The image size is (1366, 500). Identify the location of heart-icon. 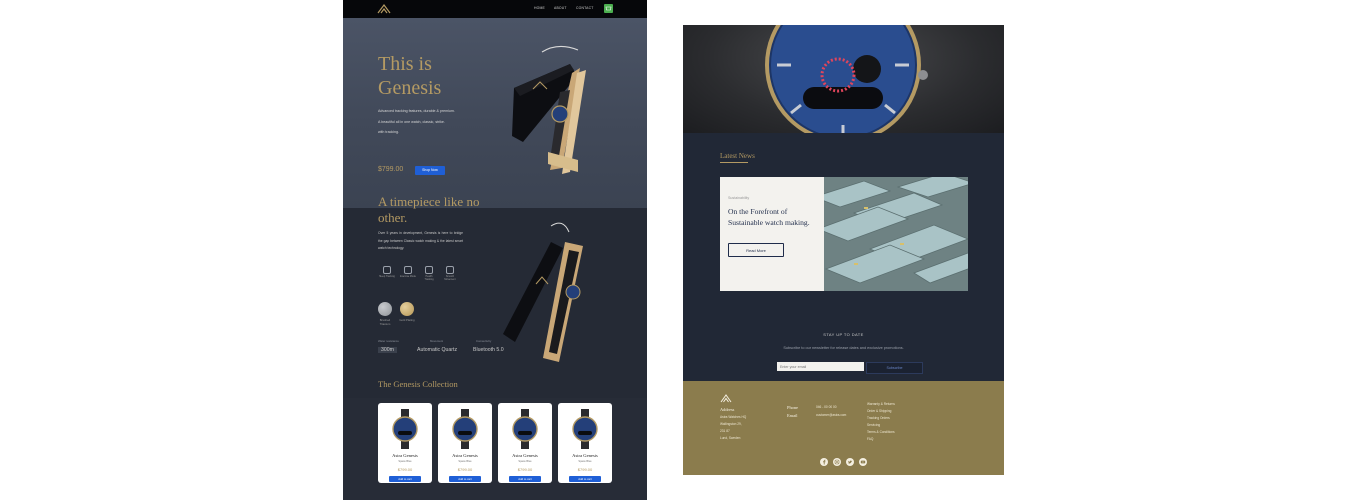
(429, 270).